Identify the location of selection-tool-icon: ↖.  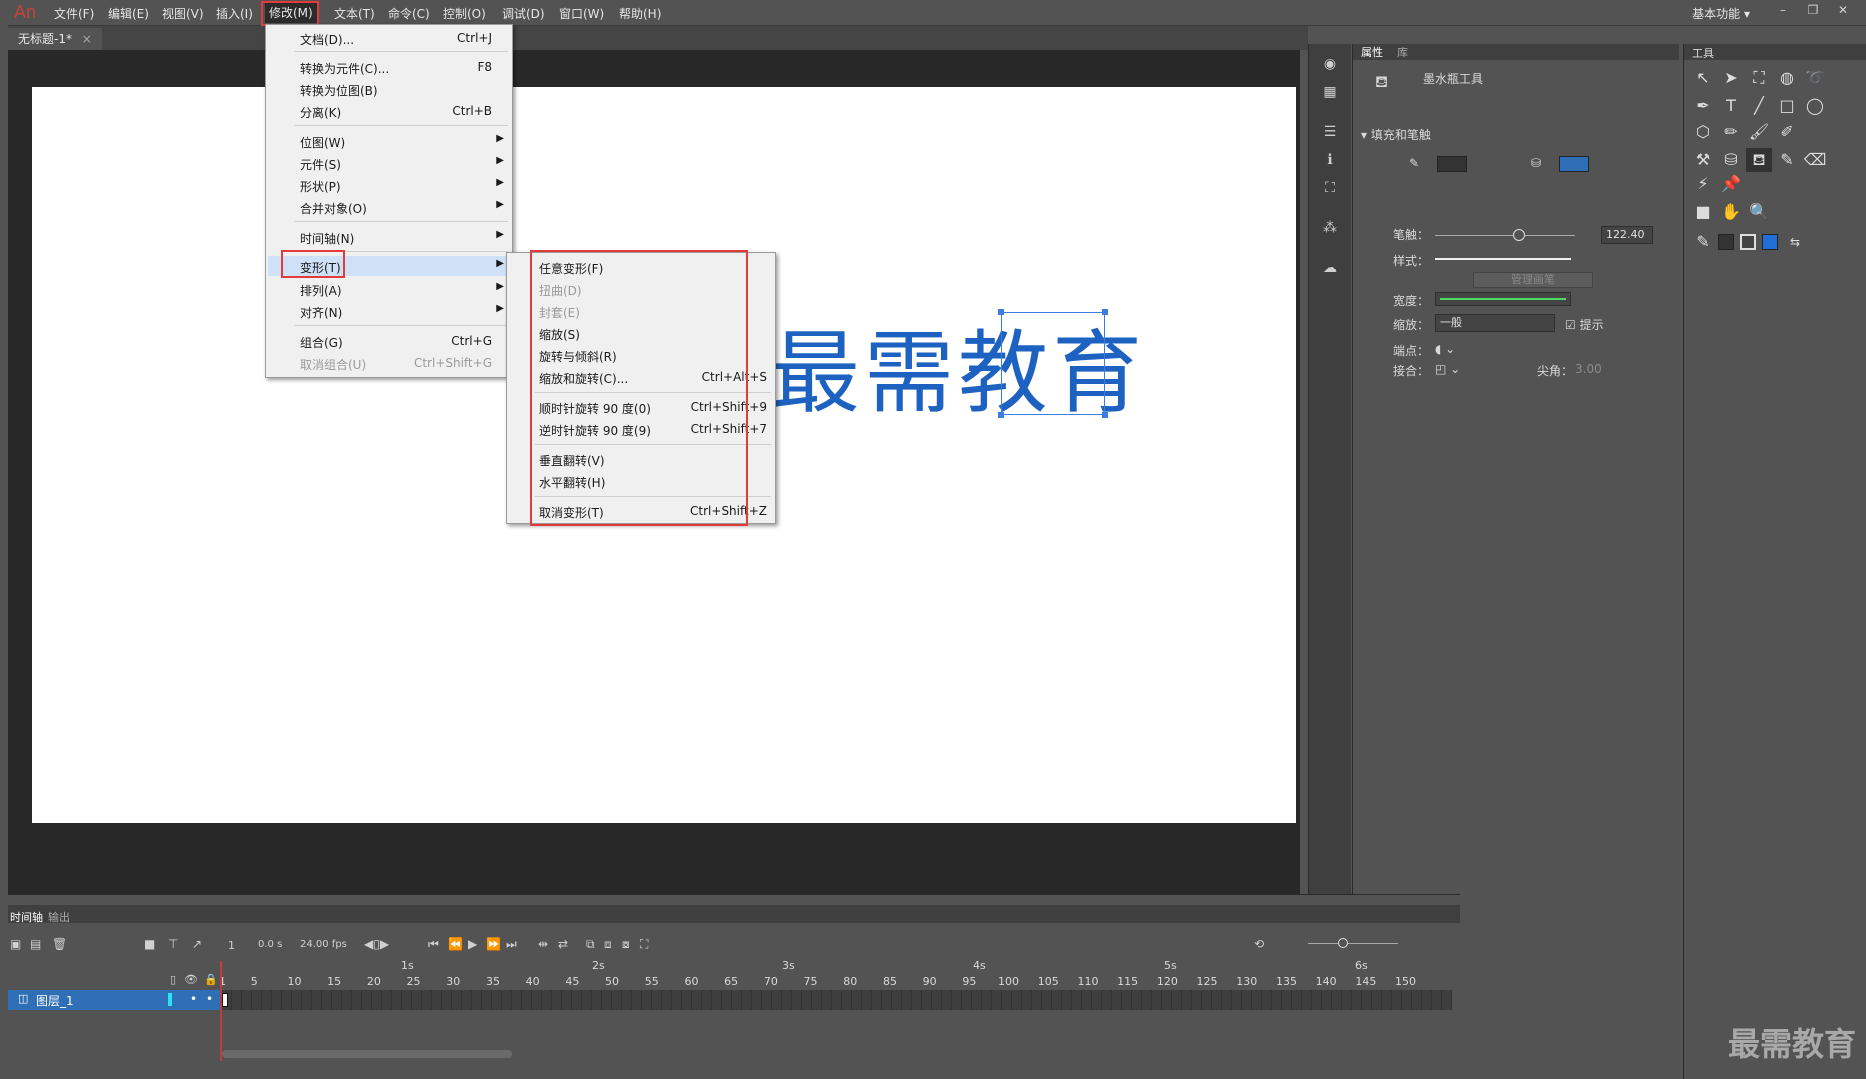
(1703, 78).